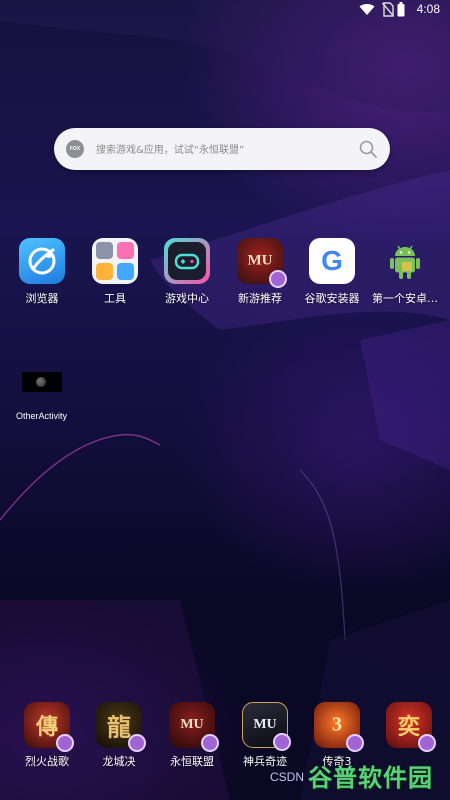  Describe the element at coordinates (75, 149) in the screenshot. I see `fox-logo-icon: FOX` at that location.